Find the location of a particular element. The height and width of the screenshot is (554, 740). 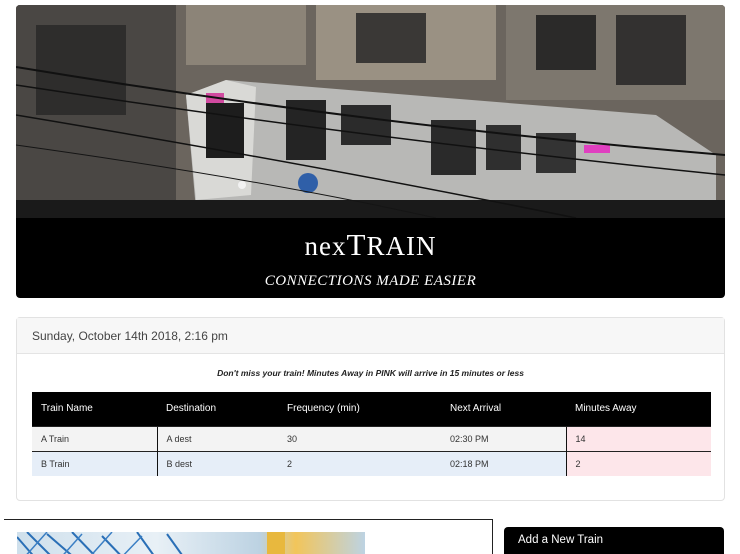

col-minutes-away: Minutes Away is located at coordinates (638, 409).